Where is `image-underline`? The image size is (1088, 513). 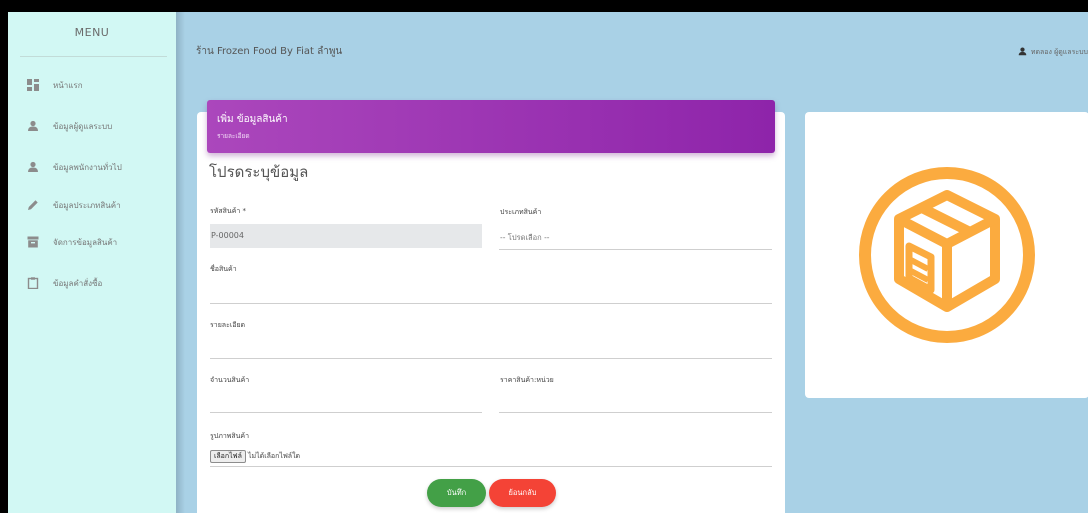 image-underline is located at coordinates (491, 466).